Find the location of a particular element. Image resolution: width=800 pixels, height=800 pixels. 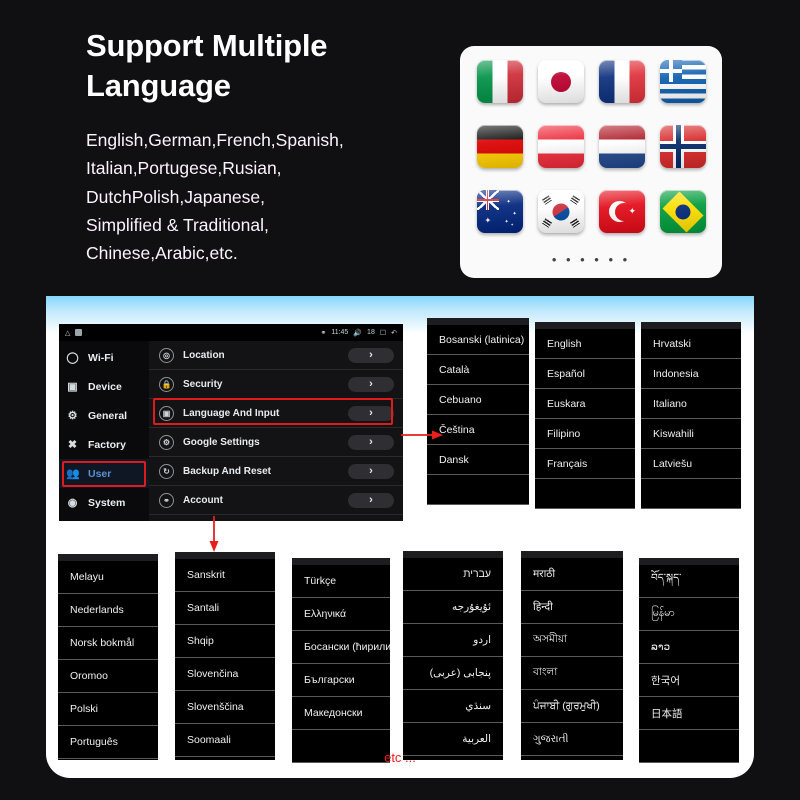

lang-list-item: Français is located at coordinates (585, 464).